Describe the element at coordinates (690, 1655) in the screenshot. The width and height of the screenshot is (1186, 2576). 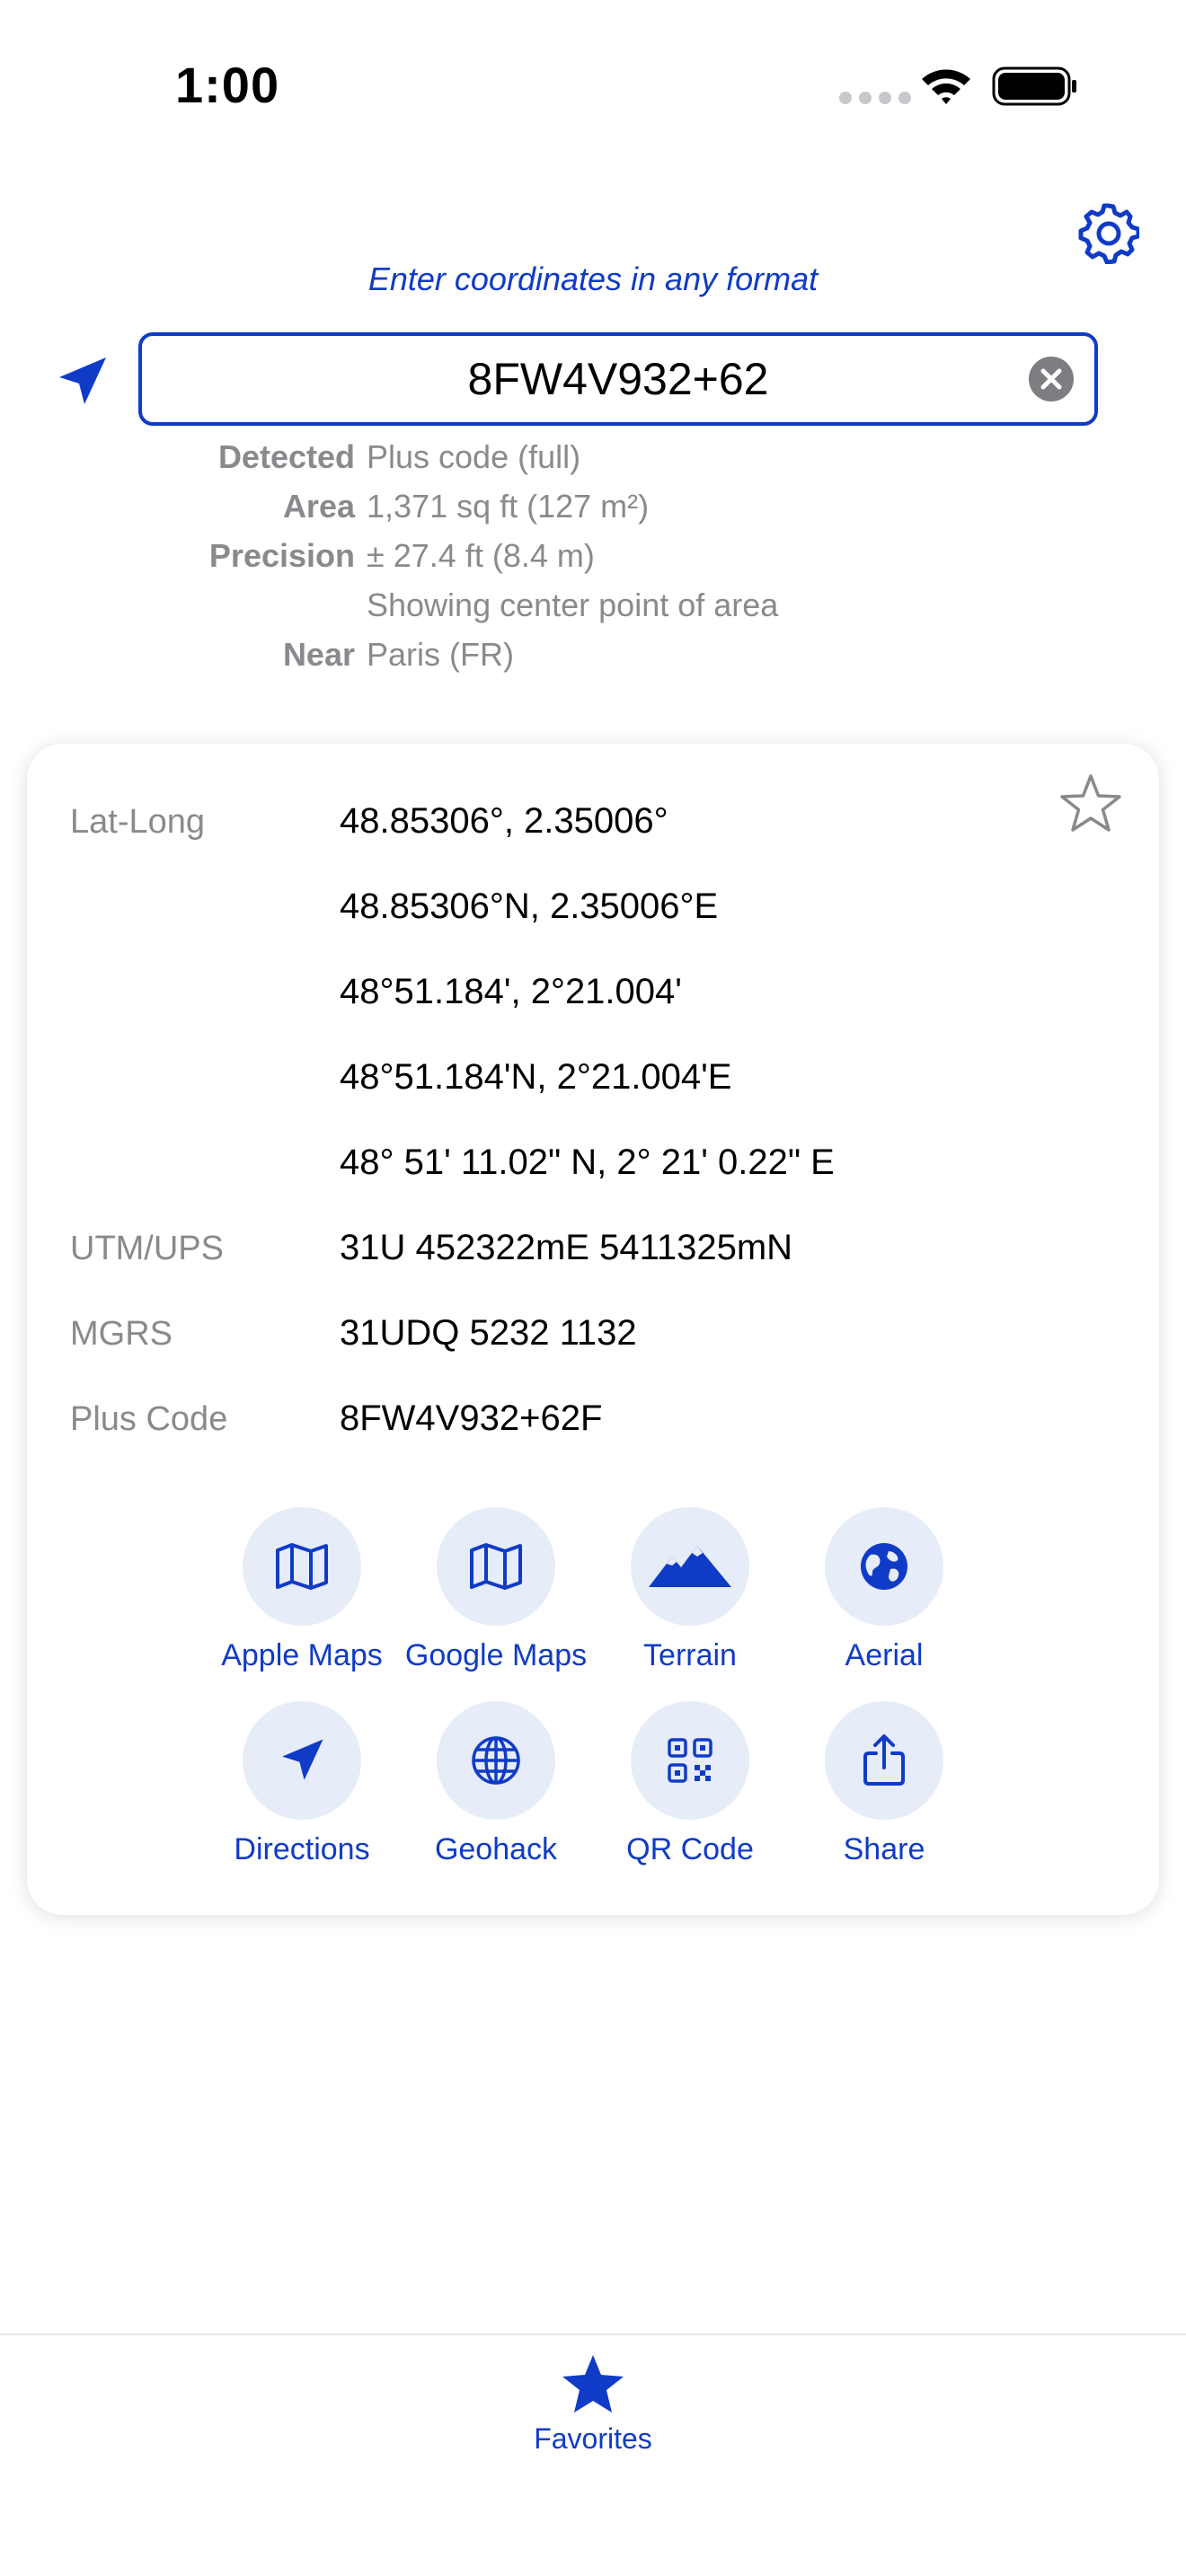
I see `terrain-label: Terrain` at that location.